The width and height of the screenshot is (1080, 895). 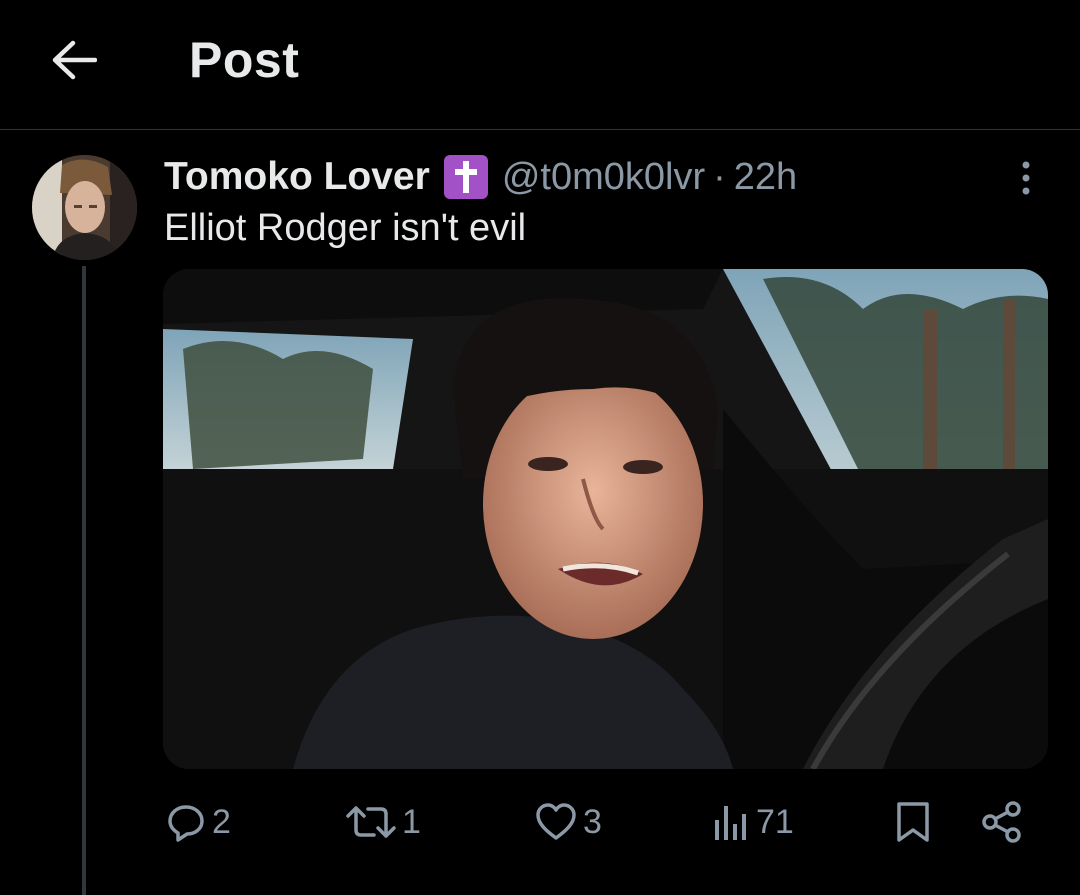 I want to click on reply-count: 2, so click(x=221, y=821).